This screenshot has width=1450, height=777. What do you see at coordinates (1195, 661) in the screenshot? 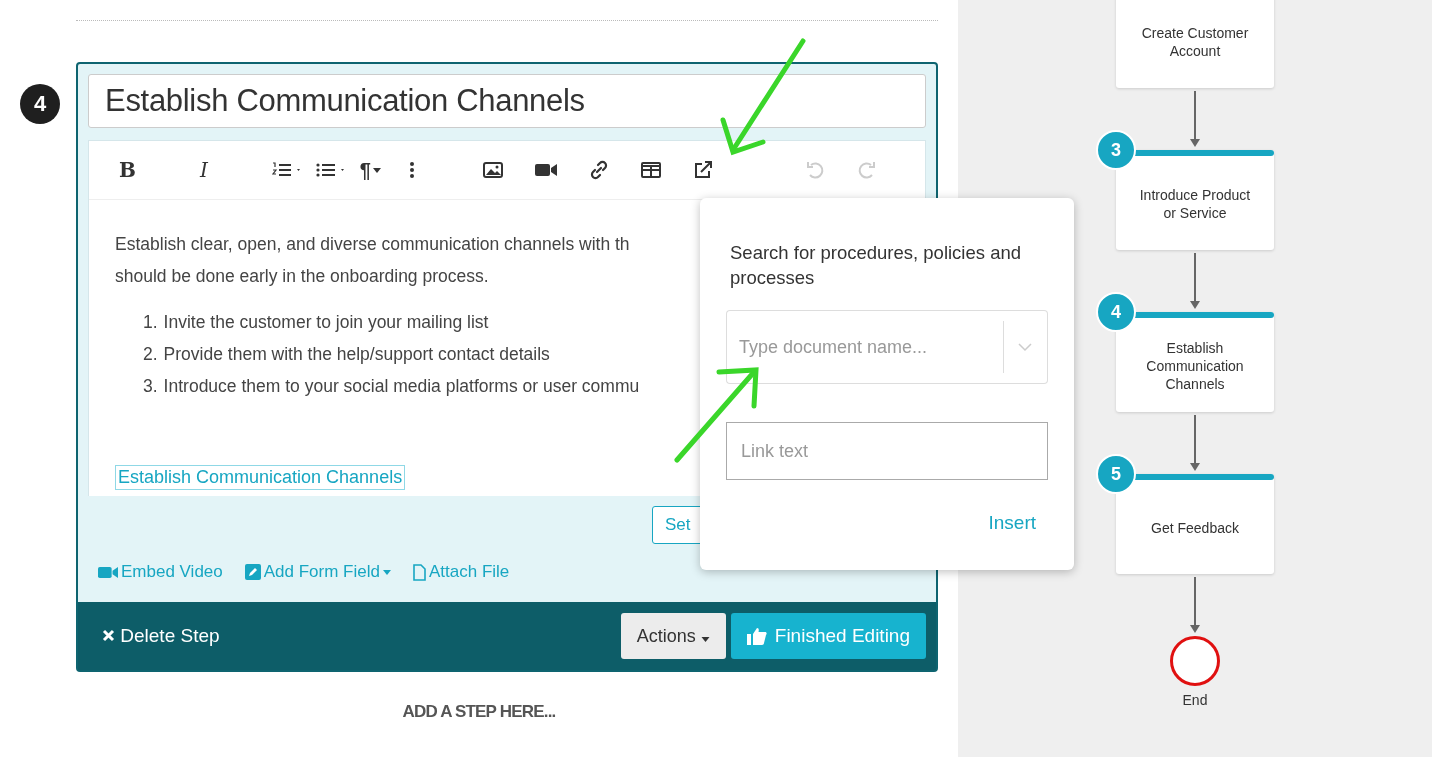
I see `end-event-circle` at bounding box center [1195, 661].